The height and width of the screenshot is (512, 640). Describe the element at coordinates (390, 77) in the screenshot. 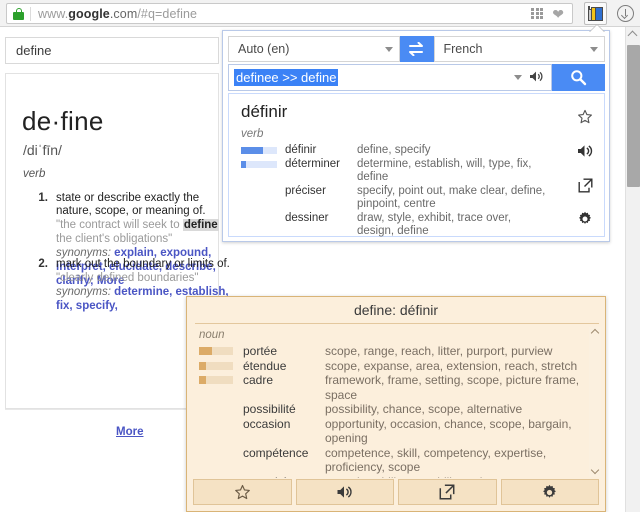

I see `translate-query-input: definee >> define` at that location.